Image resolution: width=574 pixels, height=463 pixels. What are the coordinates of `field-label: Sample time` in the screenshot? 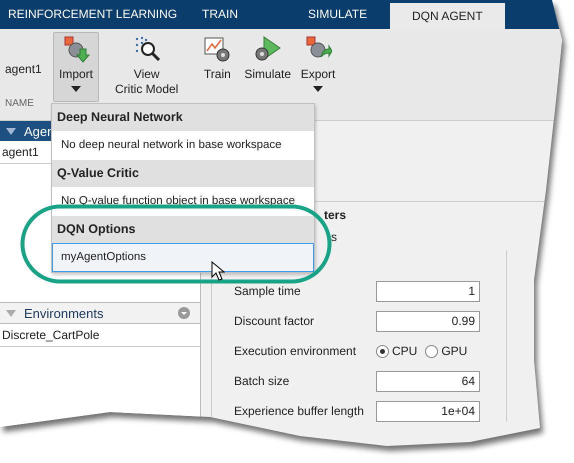 It's located at (268, 291).